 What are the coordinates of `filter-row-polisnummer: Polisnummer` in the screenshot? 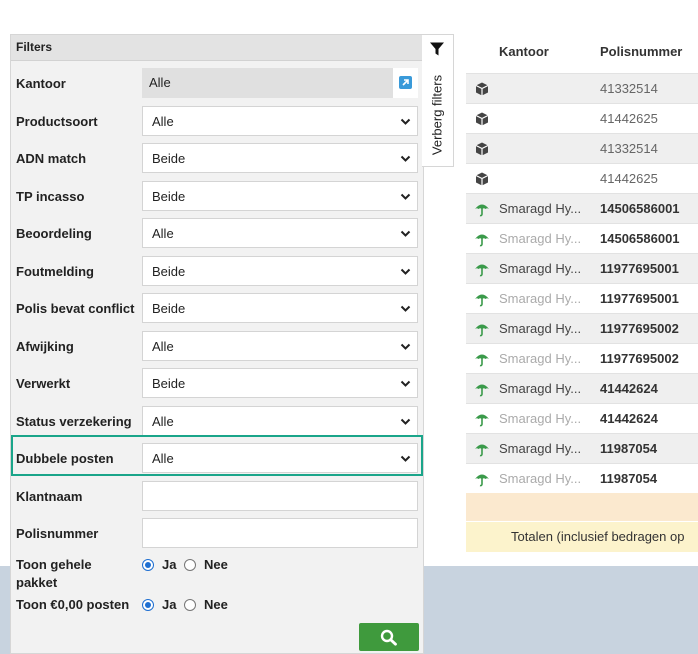 It's located at (217, 534).